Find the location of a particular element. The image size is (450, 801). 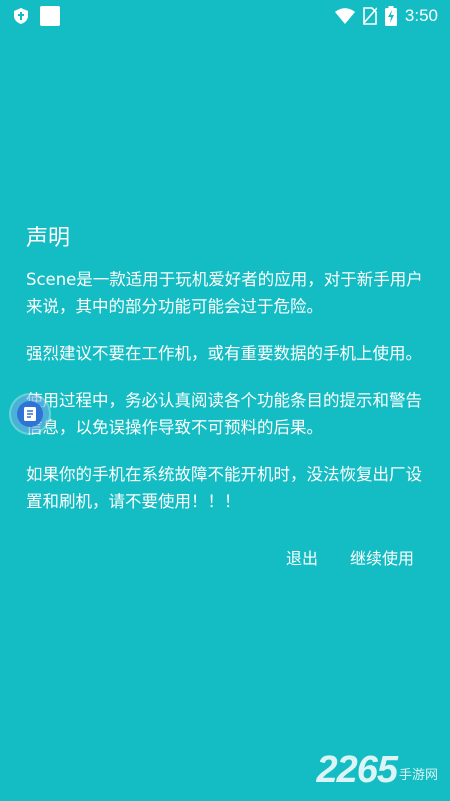

status-bar-right: 3:50 is located at coordinates (386, 16).